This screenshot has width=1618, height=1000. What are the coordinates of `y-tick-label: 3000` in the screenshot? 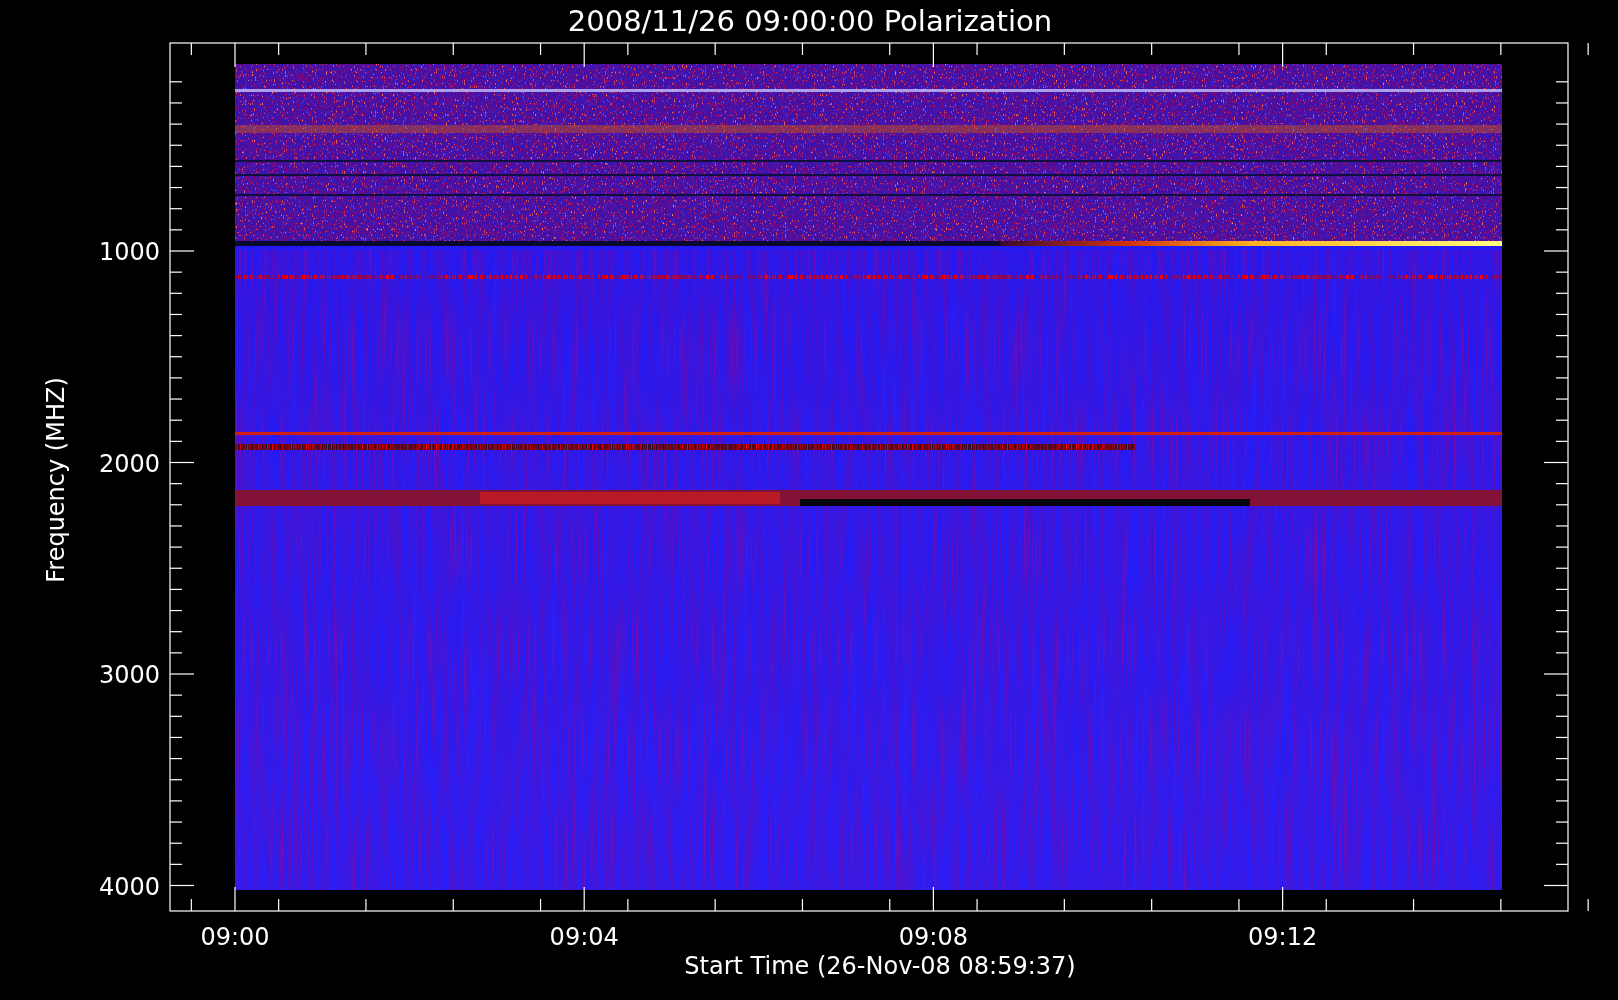 It's located at (129, 675).